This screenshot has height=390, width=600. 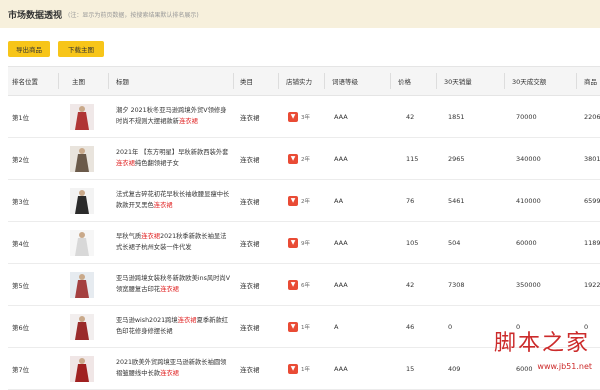 I want to click on extra-cell: 1189, so click(x=592, y=242).